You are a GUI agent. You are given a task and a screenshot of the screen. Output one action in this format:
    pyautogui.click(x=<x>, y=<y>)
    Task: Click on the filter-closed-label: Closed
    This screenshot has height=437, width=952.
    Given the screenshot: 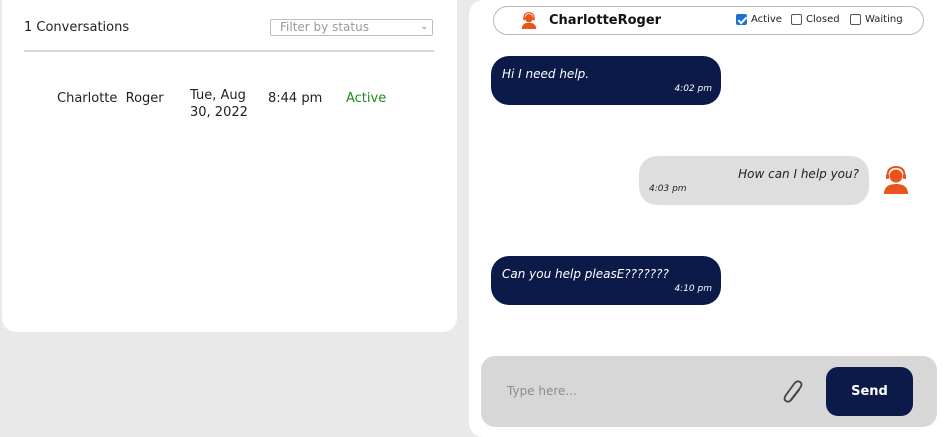 What is the action you would take?
    pyautogui.click(x=823, y=19)
    